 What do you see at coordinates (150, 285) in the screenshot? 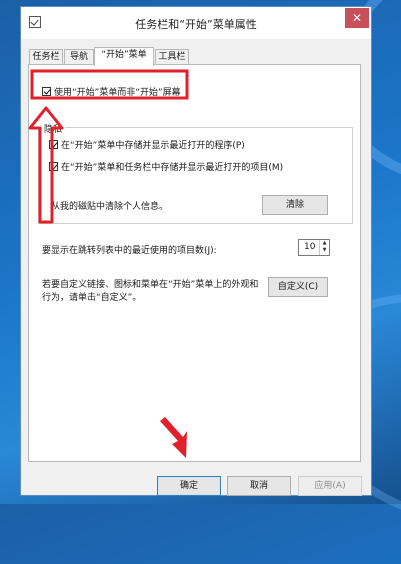
I see `customize-description-line1: 若要自定义链接、图标和菜单在“开始”菜单上的外观和` at bounding box center [150, 285].